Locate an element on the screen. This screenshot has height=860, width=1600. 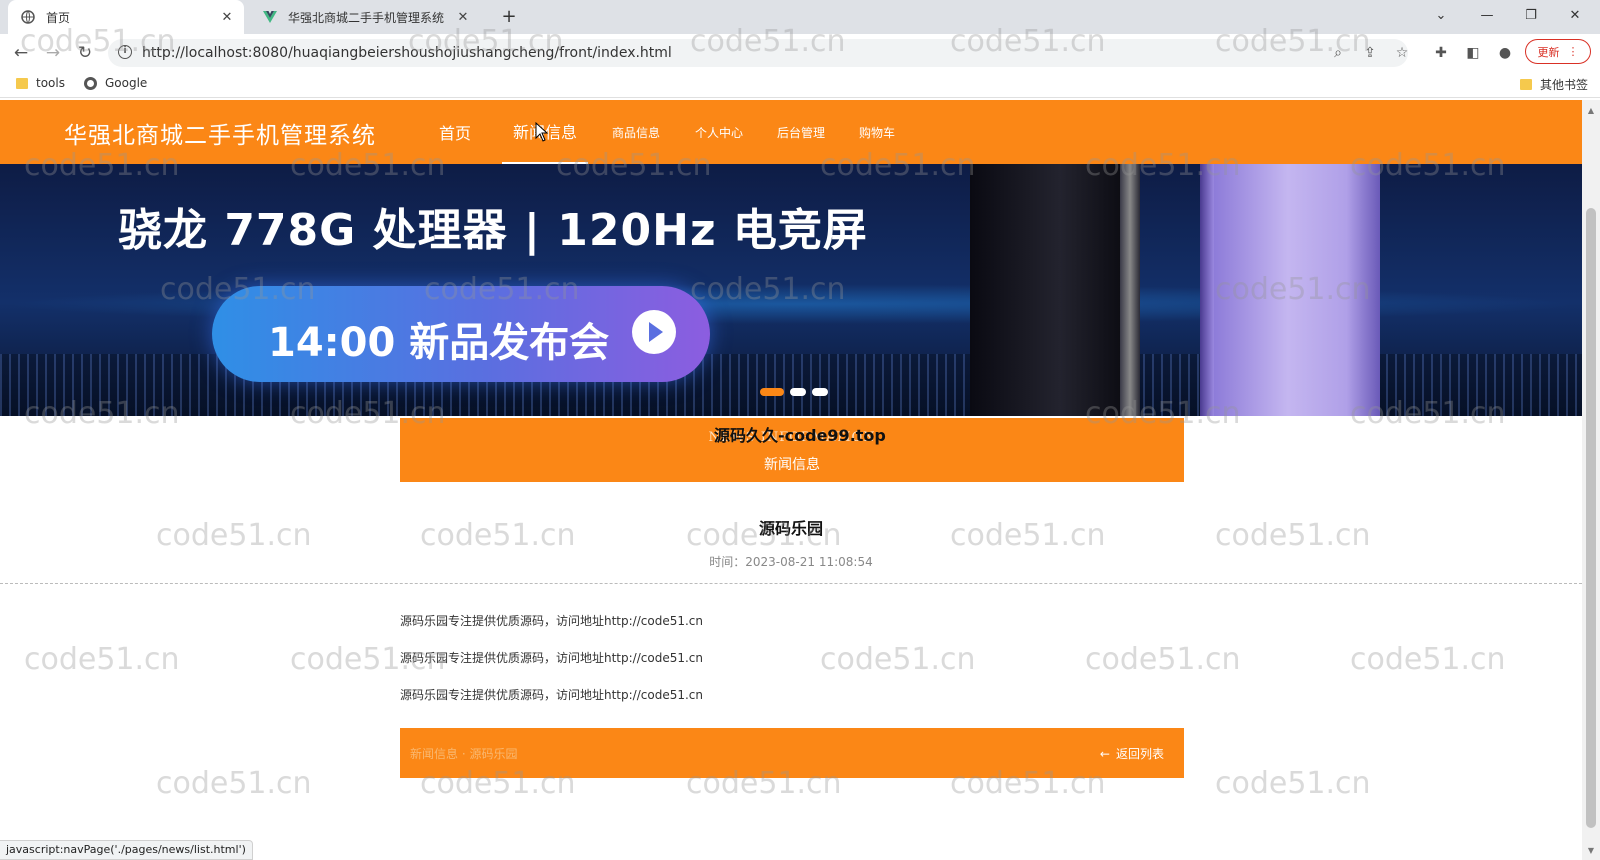
site-header: 华强北商城二手手机管理系统 首页 新闻信息 商品信息 个人中心 后台管理 购物车 is located at coordinates (791, 132).